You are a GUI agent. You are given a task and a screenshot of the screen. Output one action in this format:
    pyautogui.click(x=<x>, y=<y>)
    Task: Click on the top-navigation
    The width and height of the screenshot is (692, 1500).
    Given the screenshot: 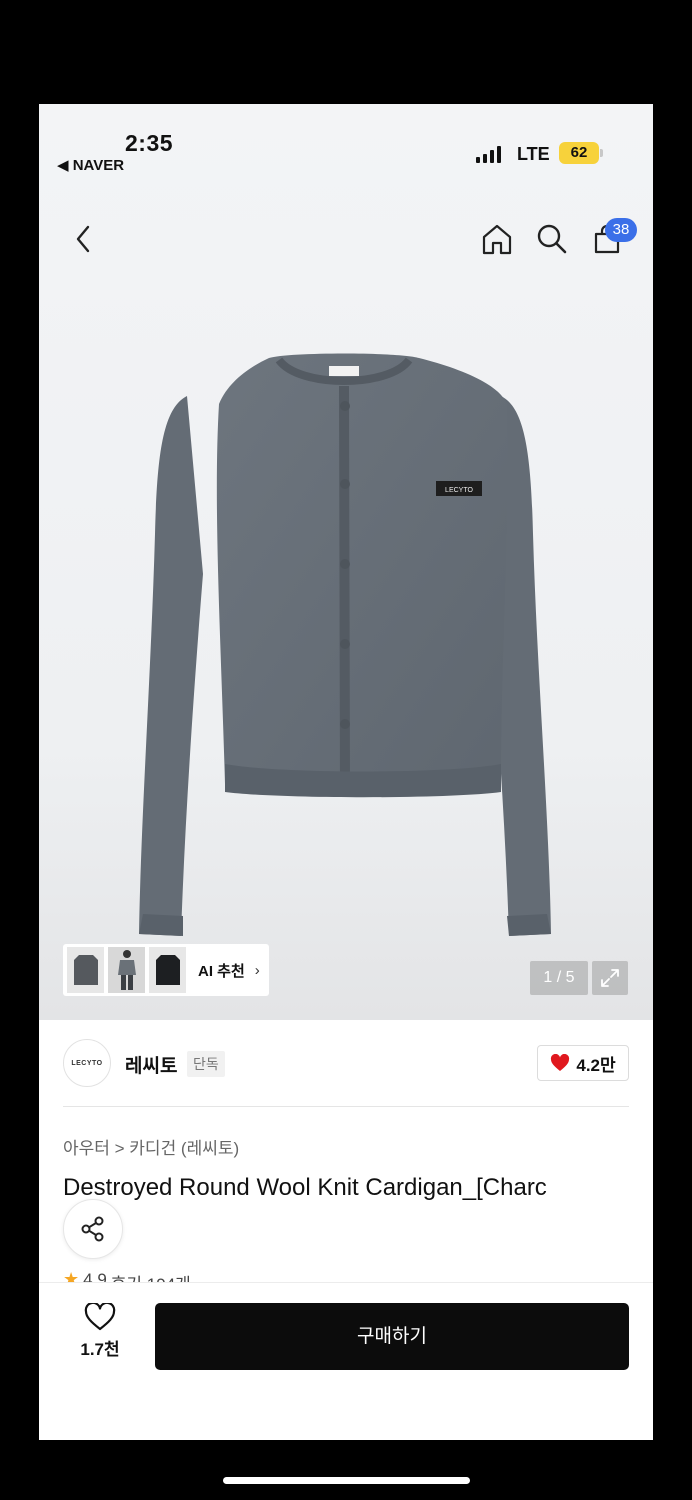 What is the action you would take?
    pyautogui.click(x=346, y=239)
    